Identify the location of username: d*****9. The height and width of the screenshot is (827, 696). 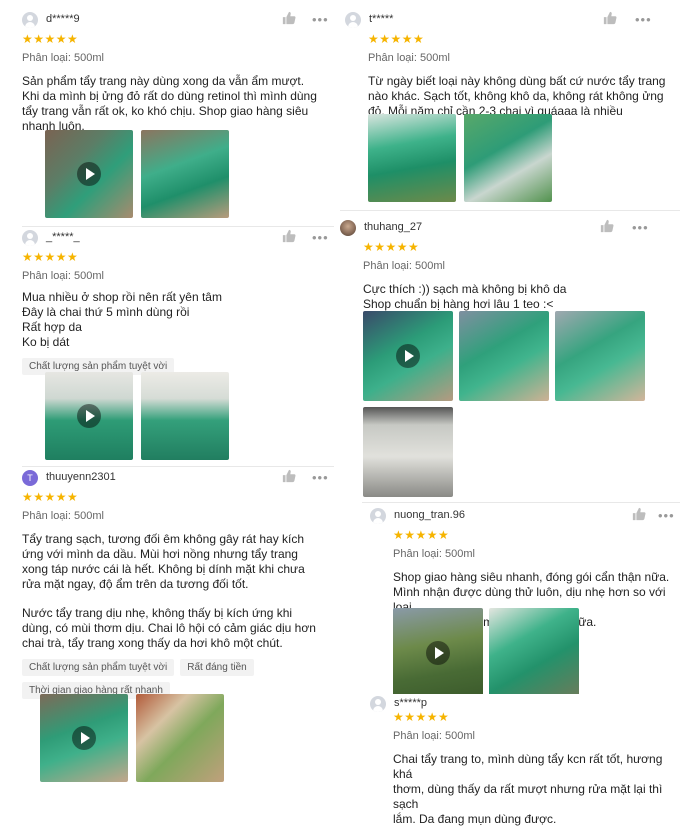
(63, 19).